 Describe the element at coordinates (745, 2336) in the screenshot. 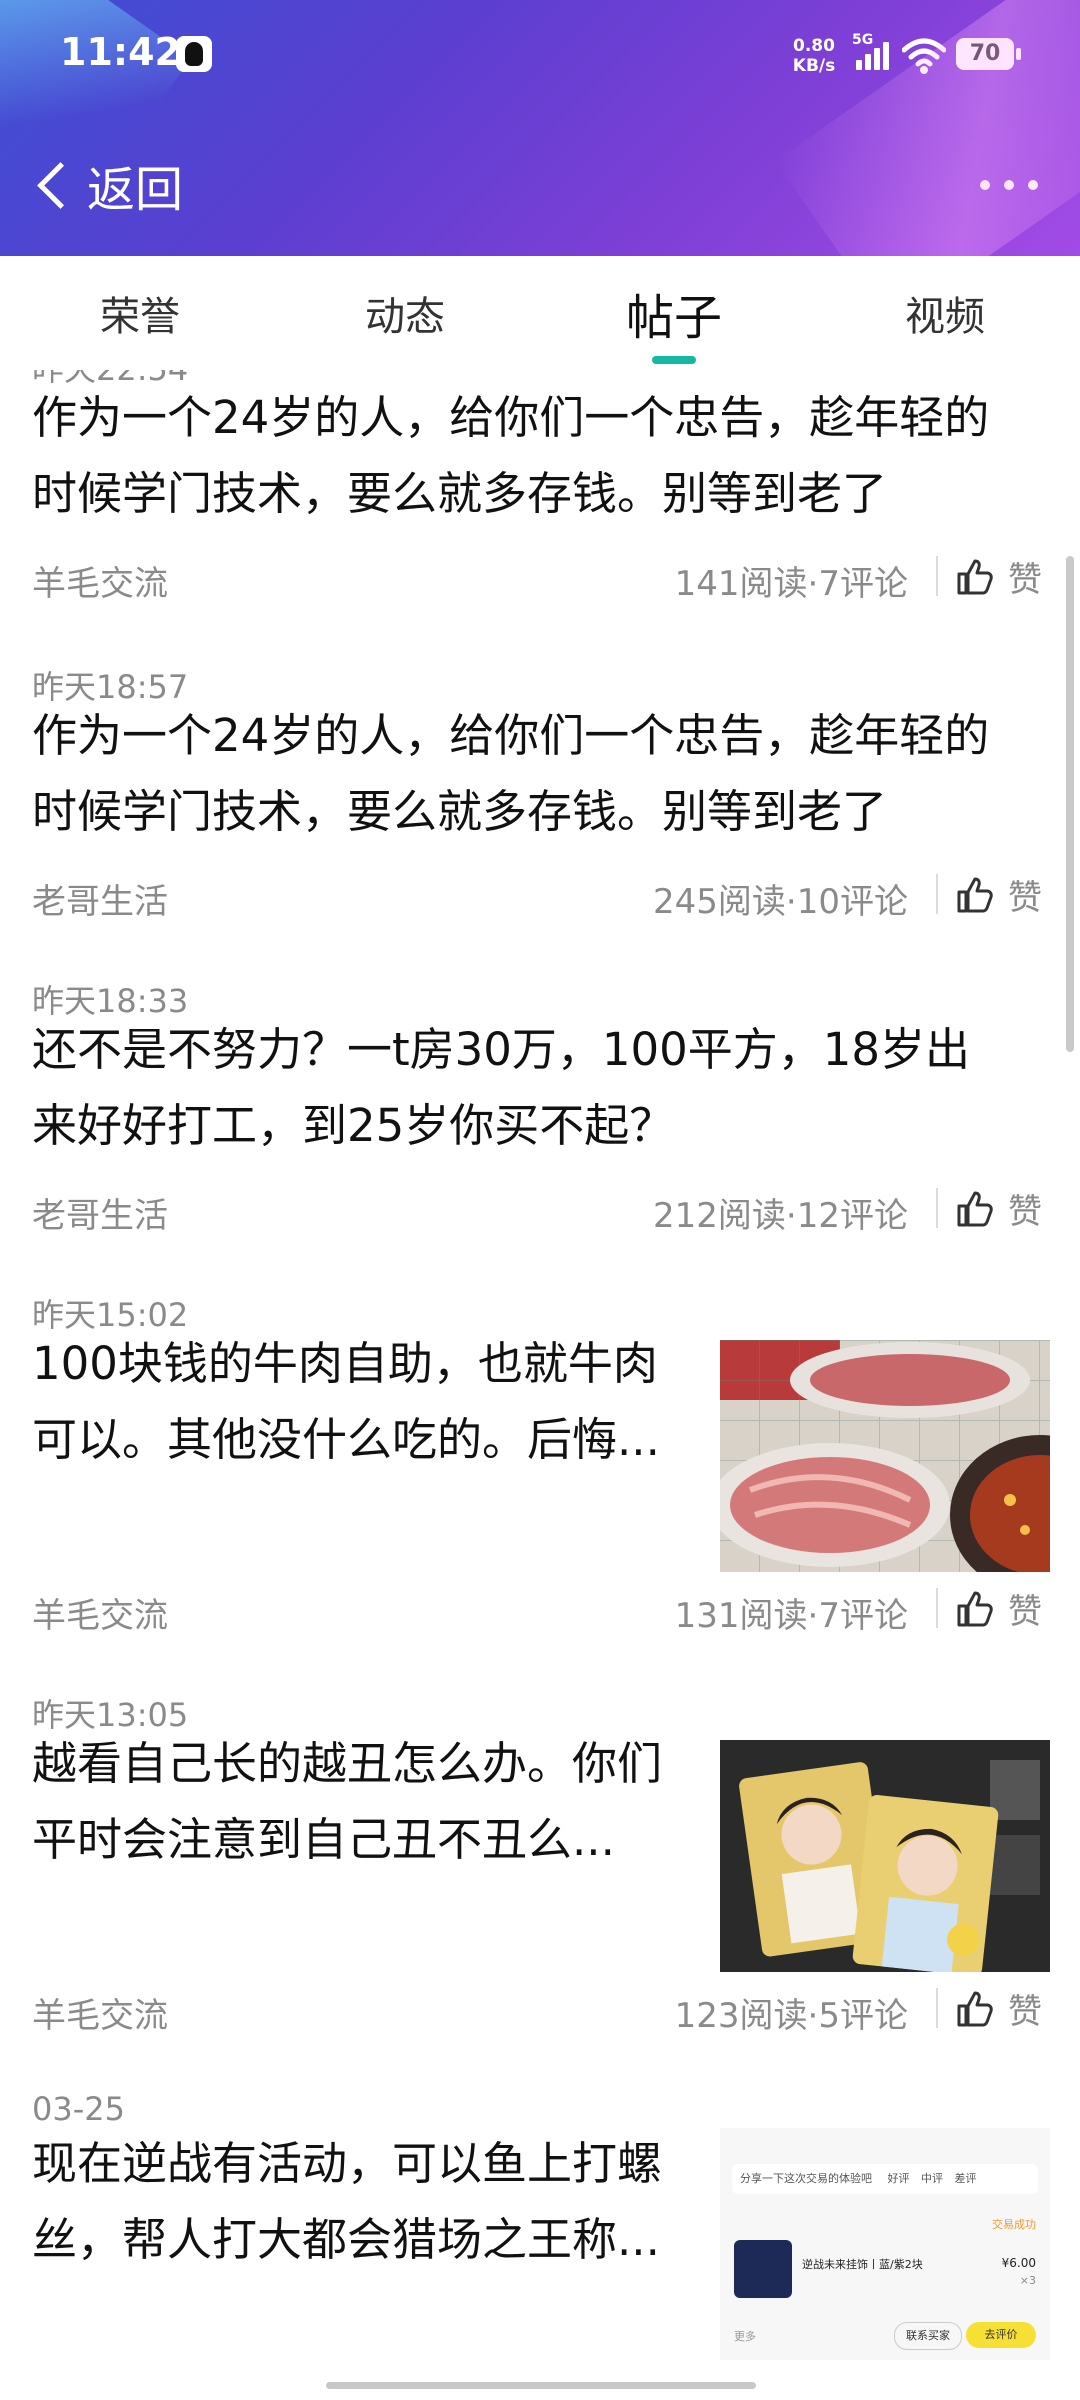

I see `thumb-more-text: 更多` at that location.